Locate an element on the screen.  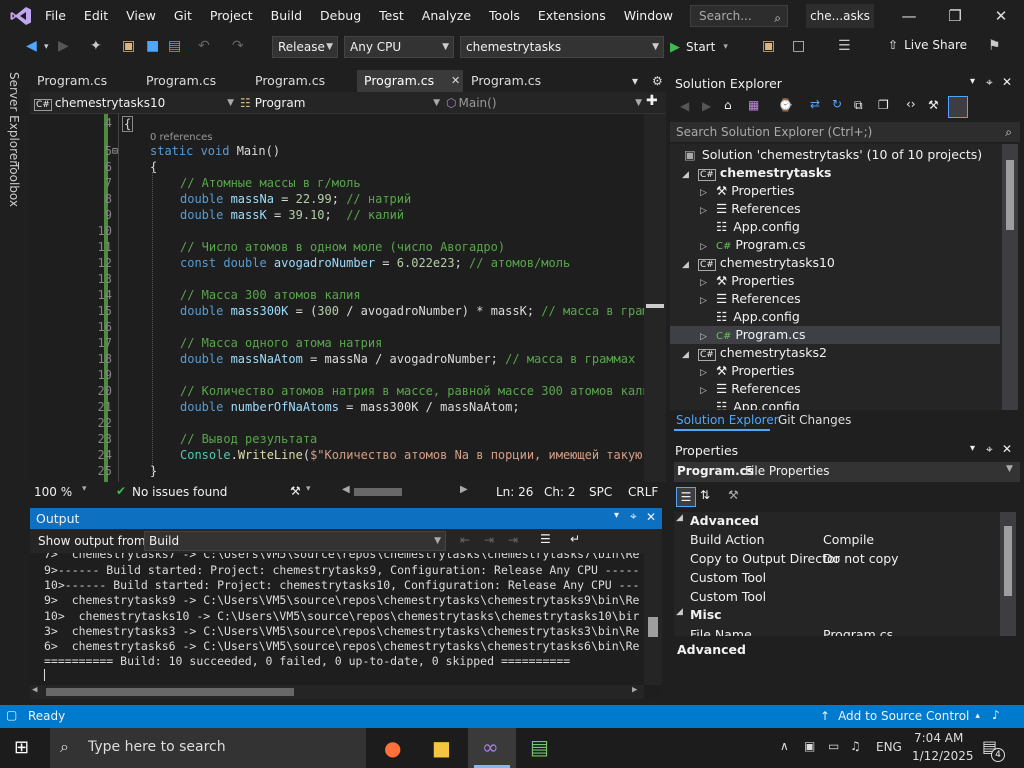
notifications-bell-icon: ♪ is located at coordinates (996, 715).